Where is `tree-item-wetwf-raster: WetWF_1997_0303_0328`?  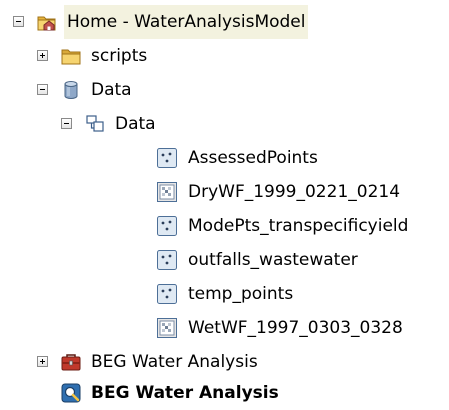 tree-item-wetwf-raster: WetWF_1997_0303_0328 is located at coordinates (224, 328).